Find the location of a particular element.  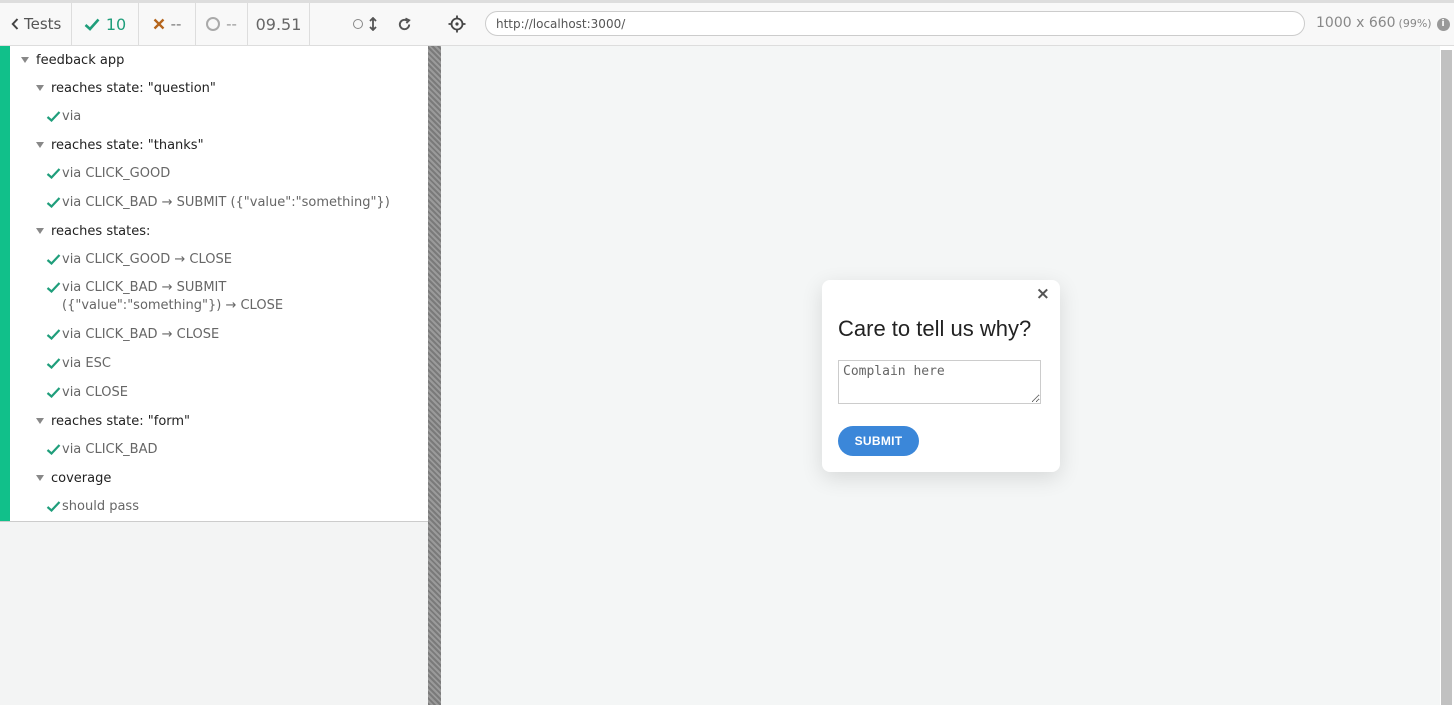

test-row: via CLICK_GOOD is located at coordinates (108, 173).